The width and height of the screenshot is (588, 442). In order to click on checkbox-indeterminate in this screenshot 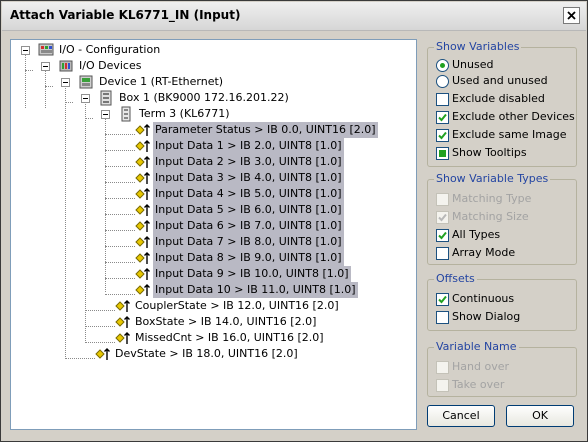, I will do `click(442, 153)`.